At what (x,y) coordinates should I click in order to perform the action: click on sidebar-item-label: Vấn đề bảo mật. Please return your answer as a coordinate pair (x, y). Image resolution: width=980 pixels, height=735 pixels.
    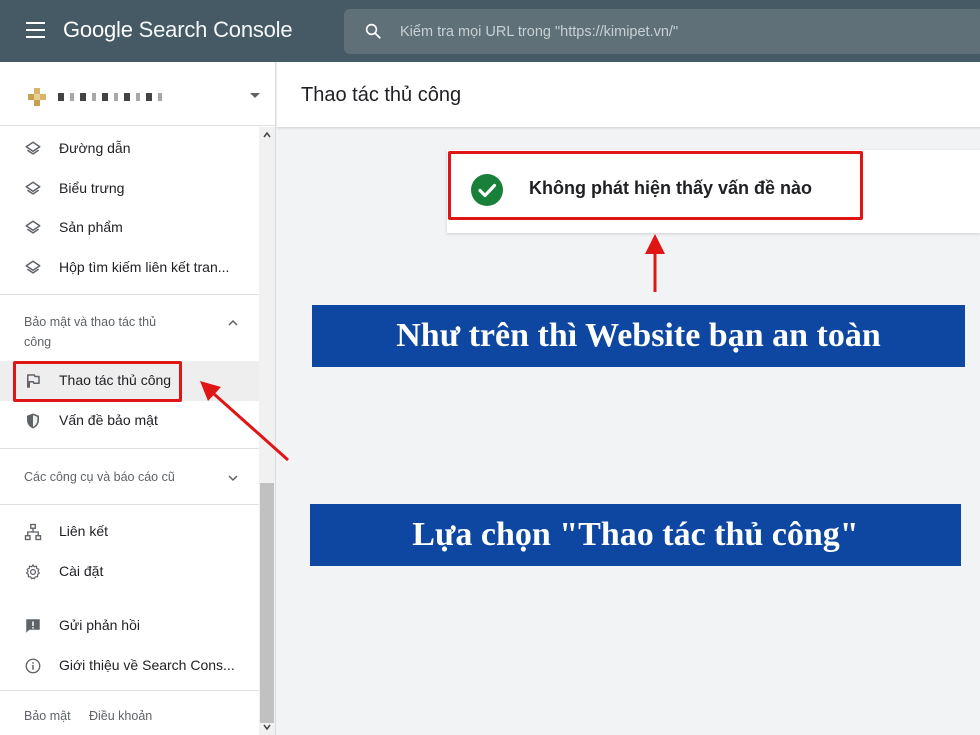
    Looking at the image, I should click on (108, 420).